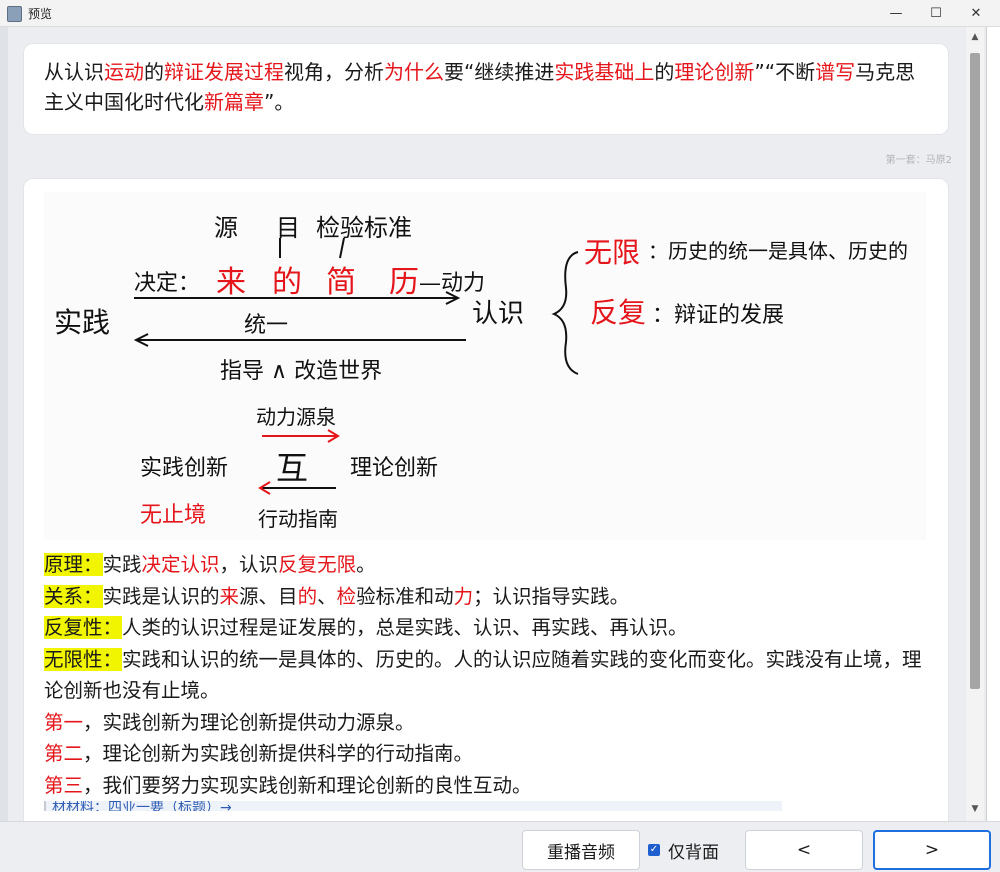 Image resolution: width=1000 pixels, height=872 pixels. What do you see at coordinates (394, 468) in the screenshot?
I see `hw-theory-innovation: 理论创新` at bounding box center [394, 468].